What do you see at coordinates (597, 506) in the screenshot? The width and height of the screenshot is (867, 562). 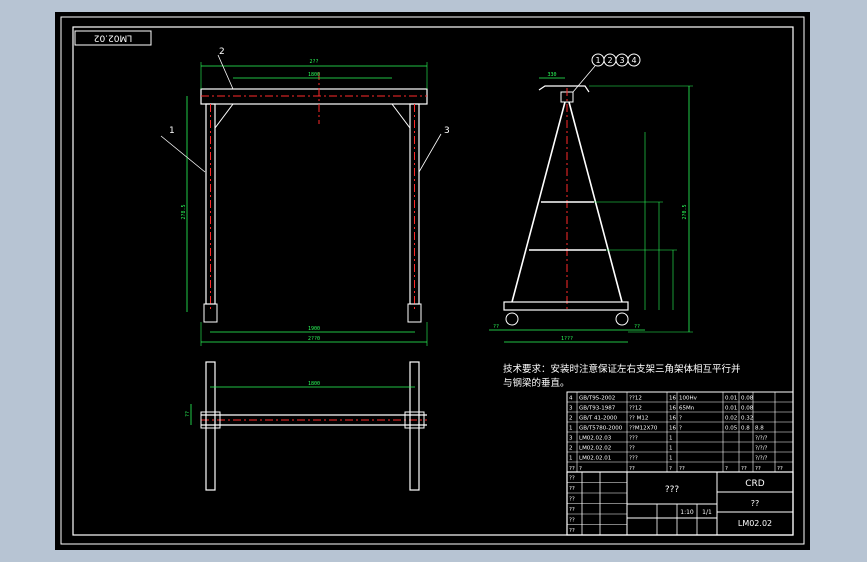 I see `title-block-rows: ????????????` at bounding box center [597, 506].